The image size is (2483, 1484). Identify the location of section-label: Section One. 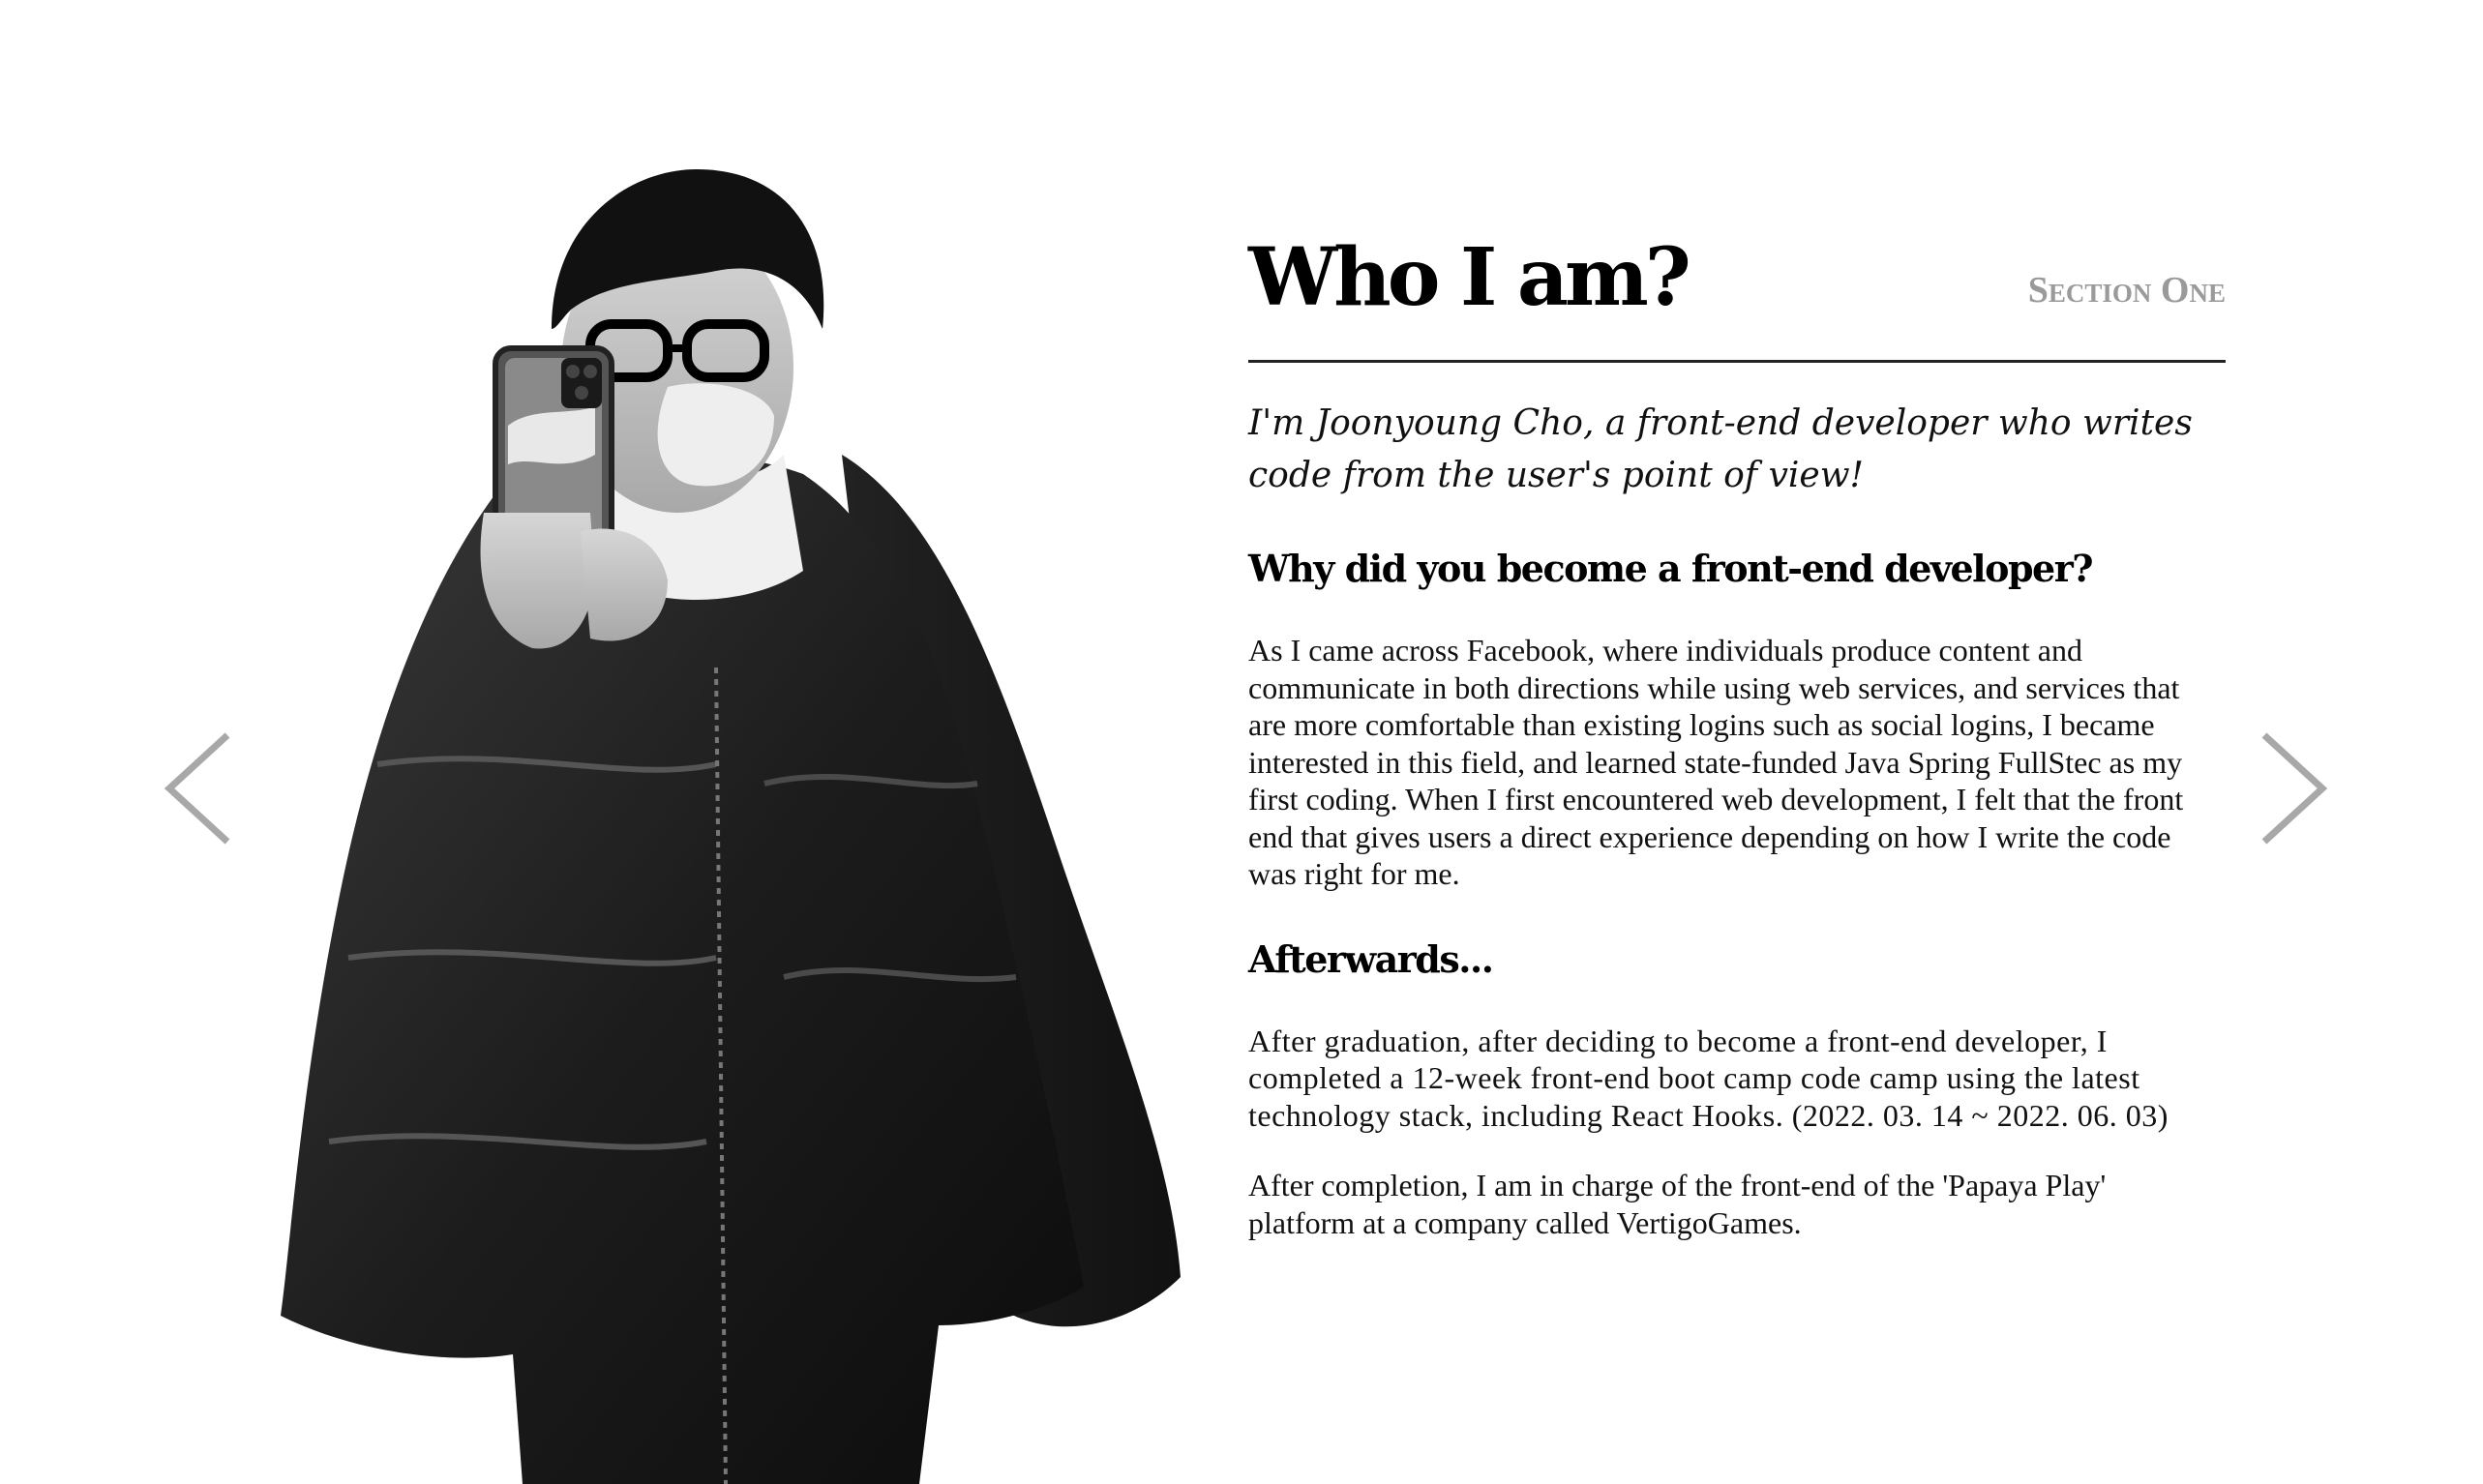
(2126, 290).